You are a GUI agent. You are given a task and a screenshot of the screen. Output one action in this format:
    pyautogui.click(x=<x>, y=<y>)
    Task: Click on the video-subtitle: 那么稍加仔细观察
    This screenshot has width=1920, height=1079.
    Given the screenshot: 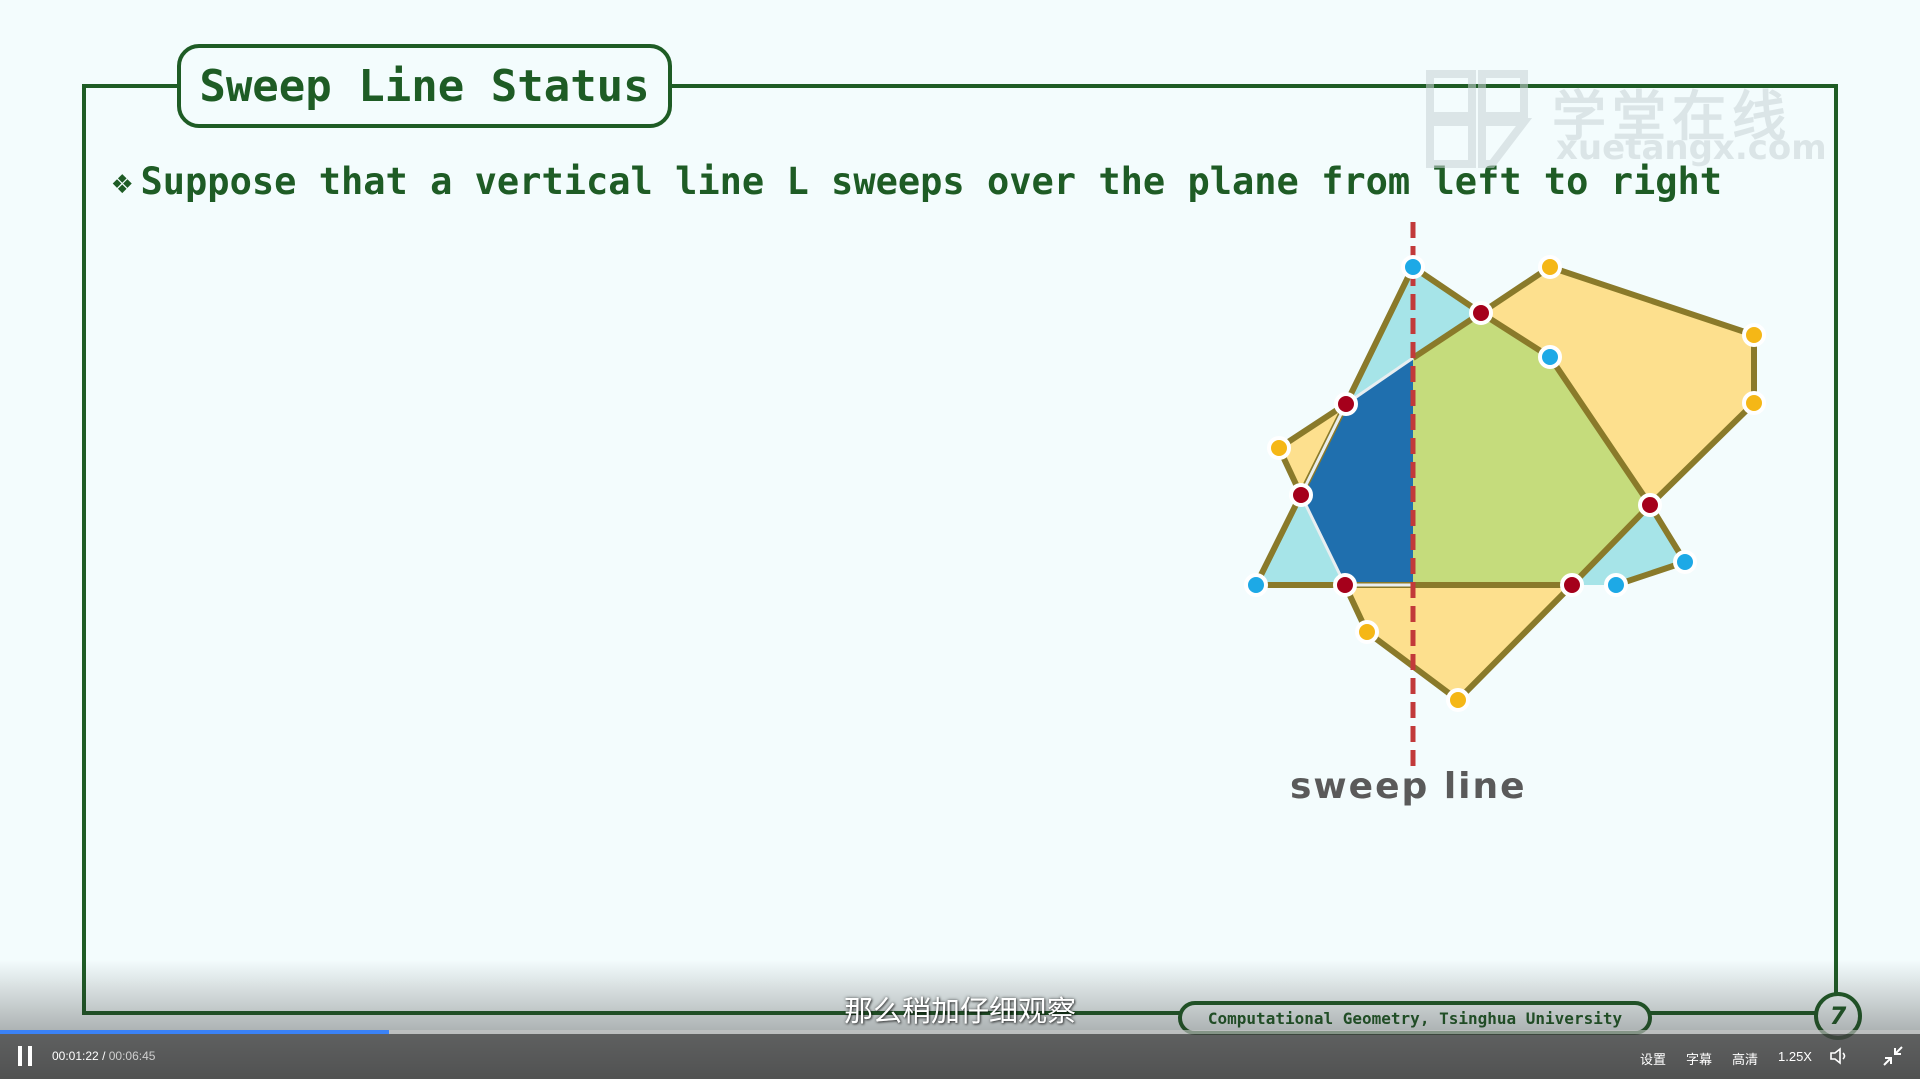 What is the action you would take?
    pyautogui.click(x=959, y=1011)
    